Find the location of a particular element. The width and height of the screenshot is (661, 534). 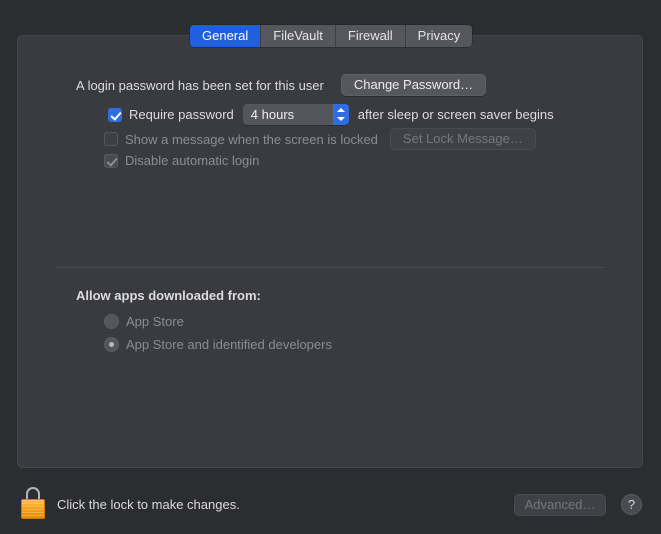

app-store-label: App Store is located at coordinates (155, 321).